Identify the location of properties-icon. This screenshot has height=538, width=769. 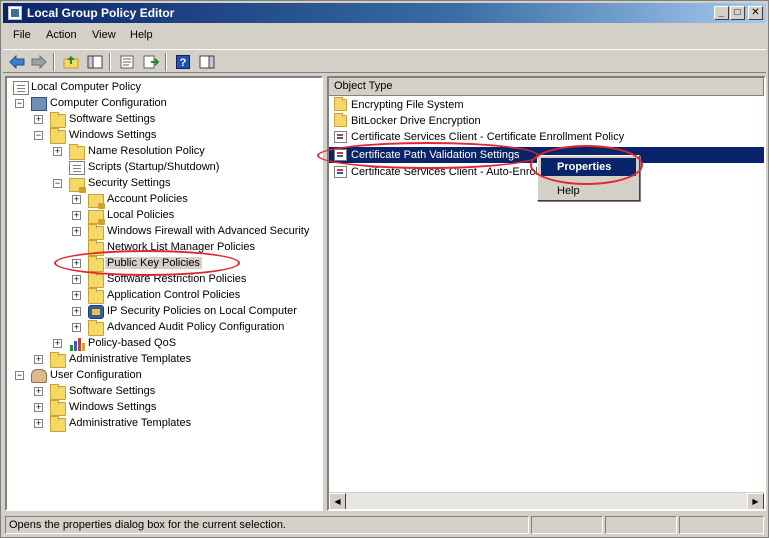
(127, 62).